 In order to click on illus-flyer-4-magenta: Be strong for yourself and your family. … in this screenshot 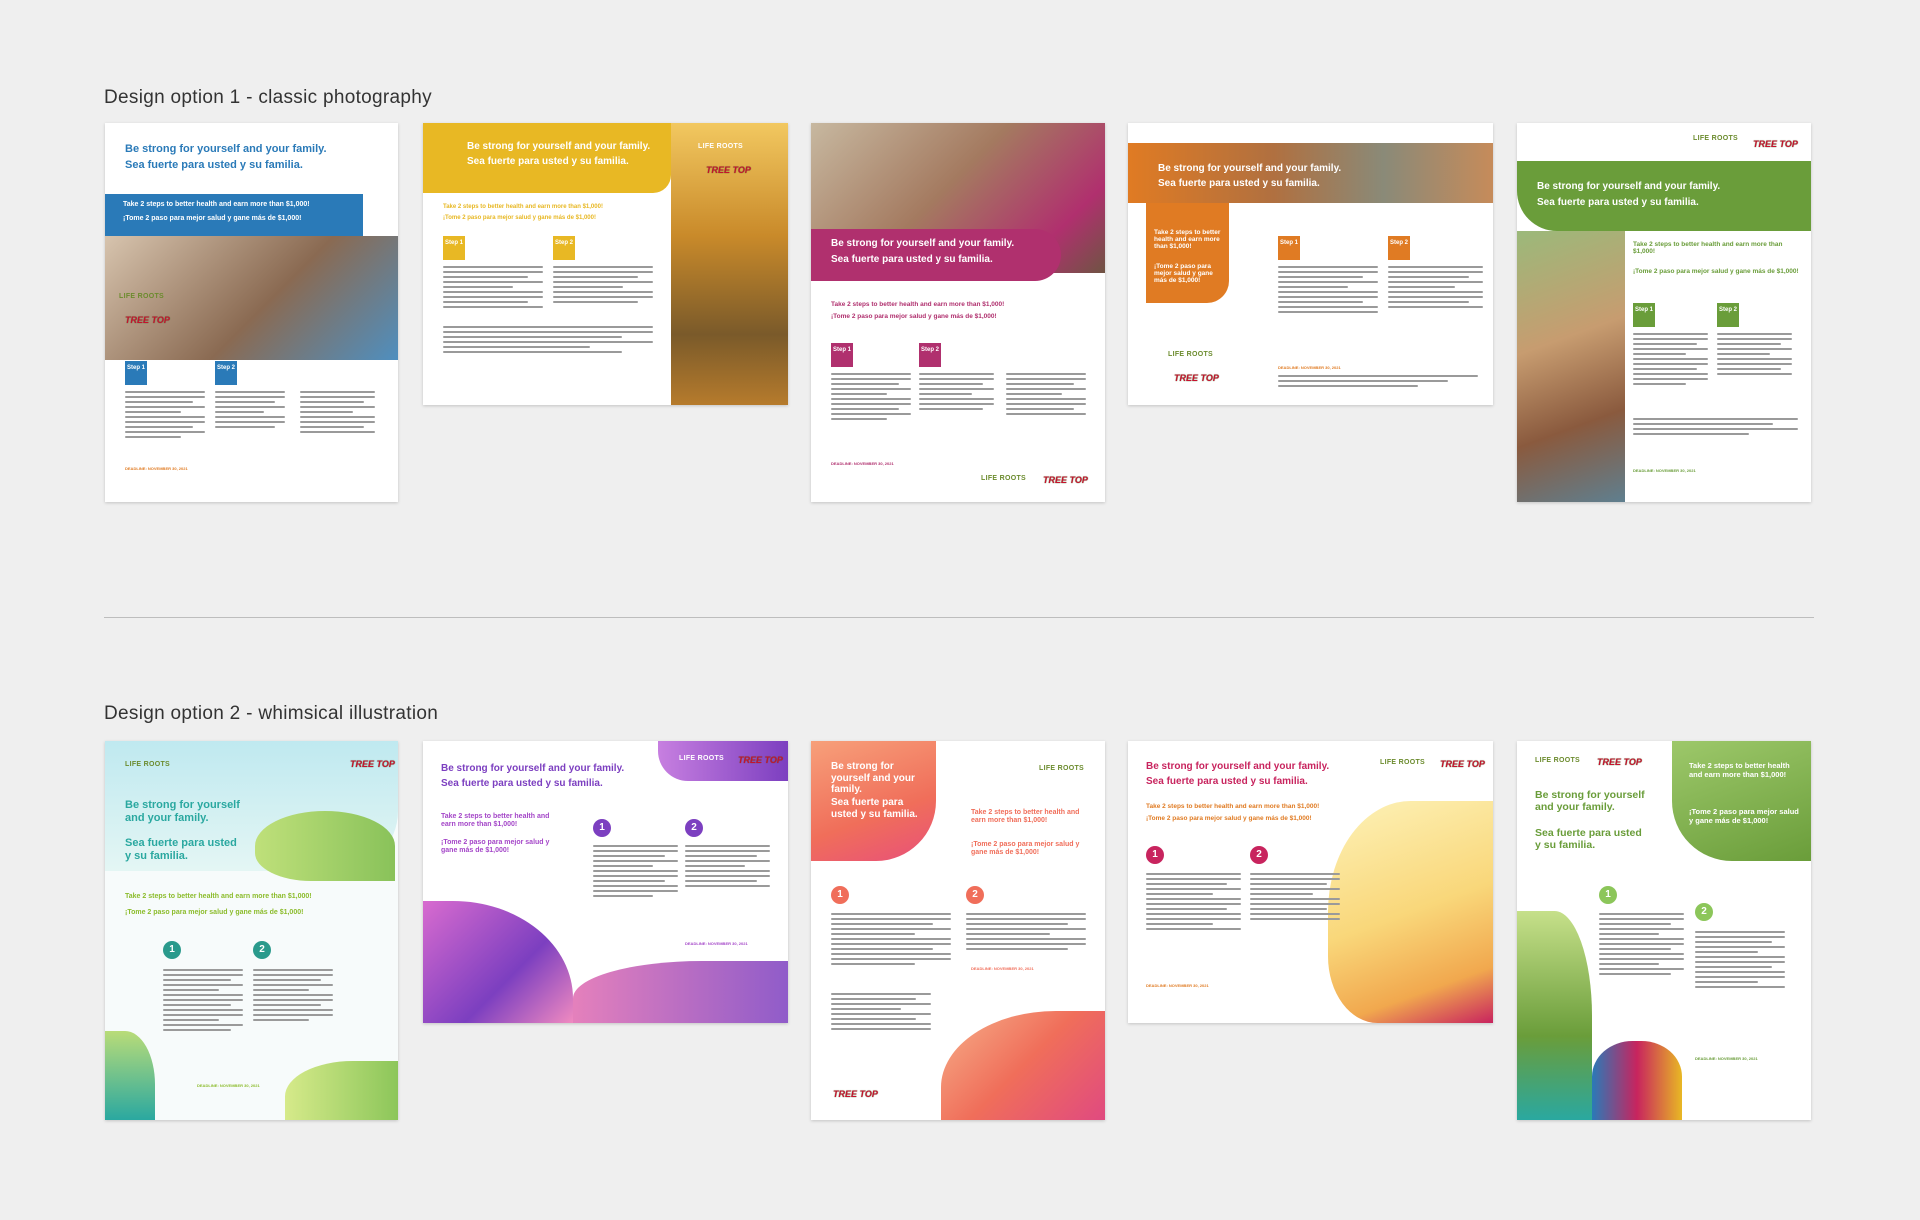, I will do `click(1310, 882)`.